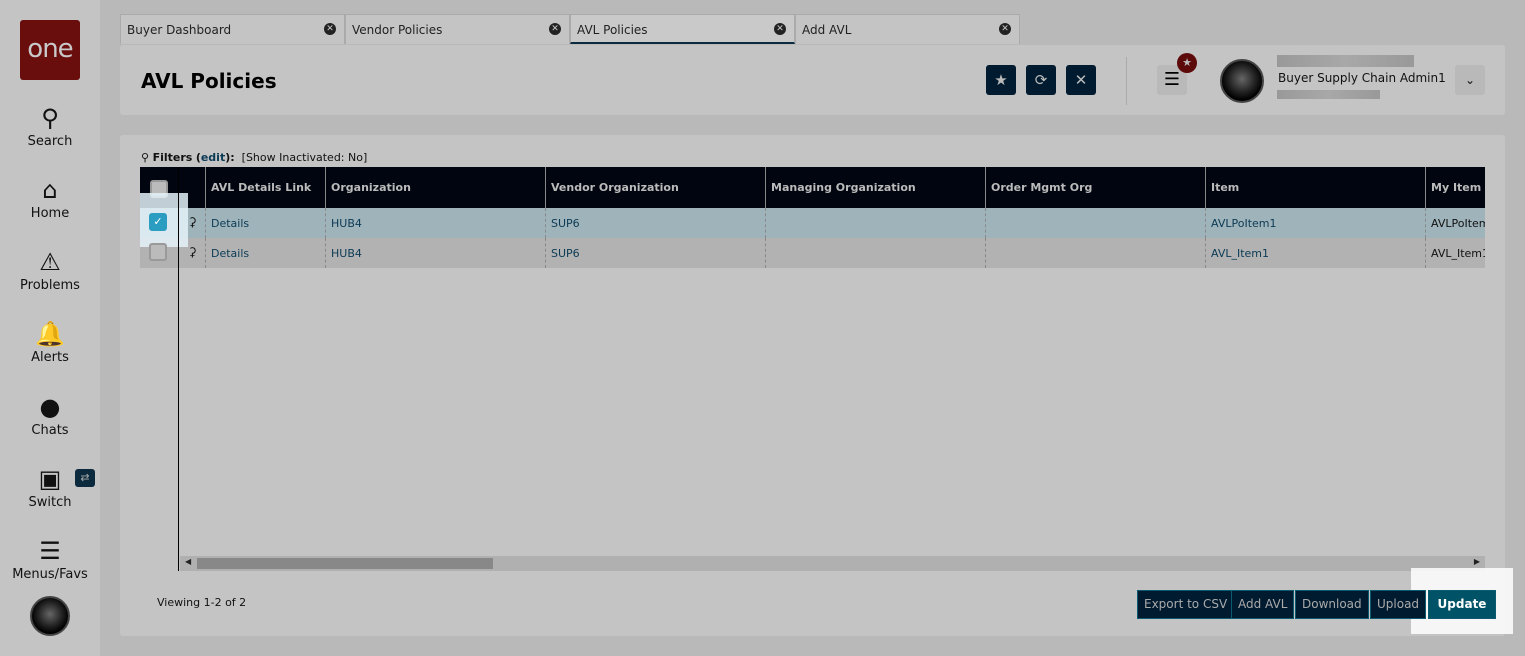 The image size is (1525, 656). Describe the element at coordinates (50, 334) in the screenshot. I see `bell-icon: 🔔` at that location.